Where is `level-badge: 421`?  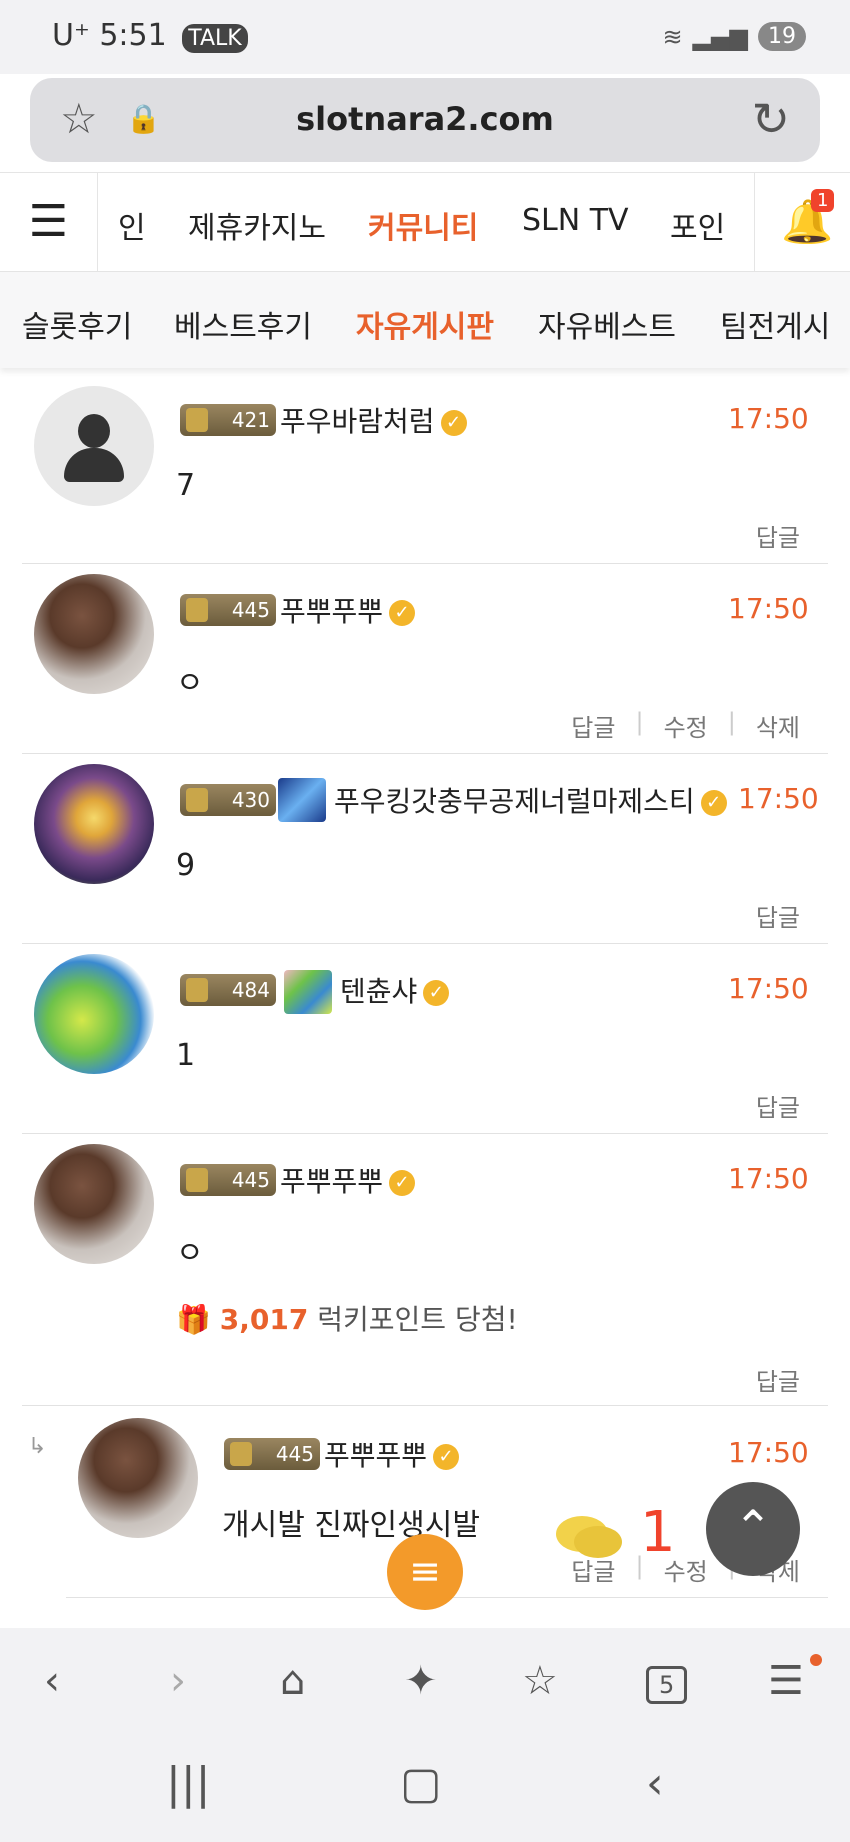 level-badge: 421 is located at coordinates (228, 420).